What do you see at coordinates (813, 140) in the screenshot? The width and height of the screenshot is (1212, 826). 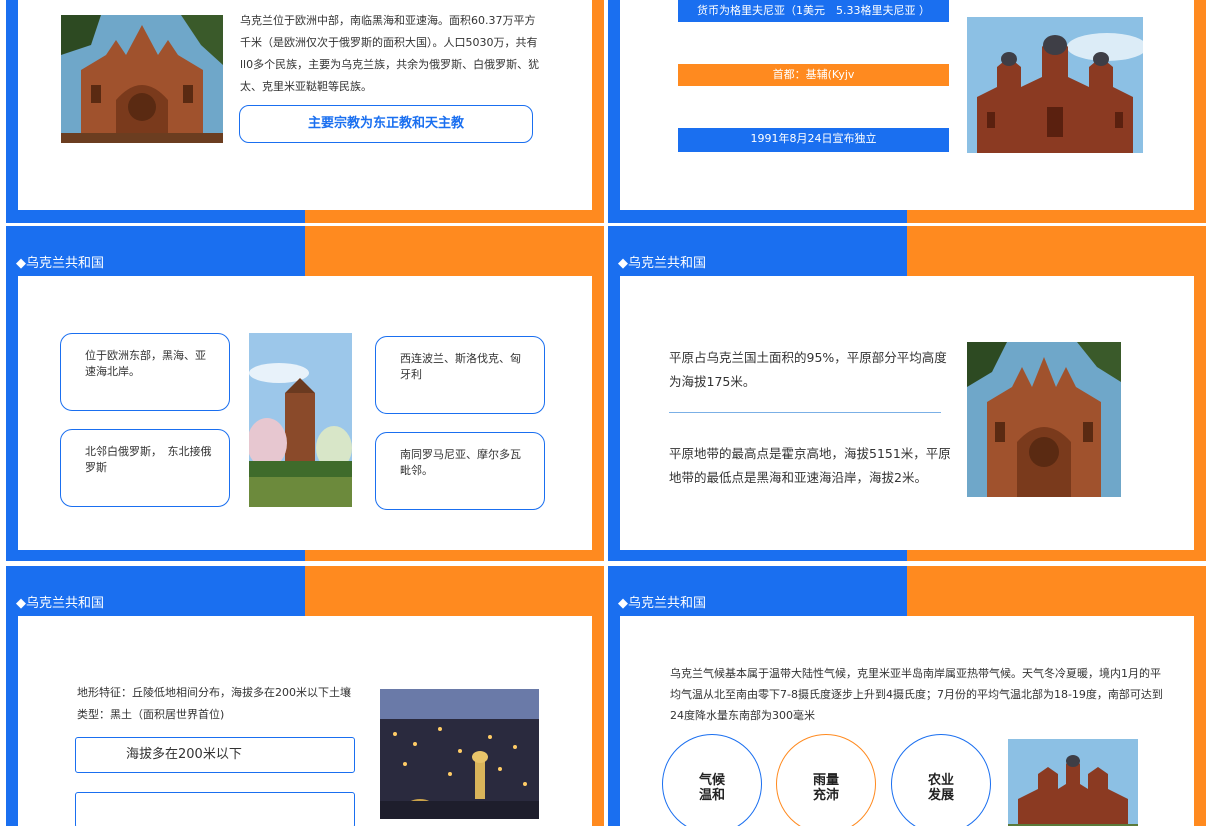 I see `independence-bar: 1991年8月24日宣布独立` at bounding box center [813, 140].